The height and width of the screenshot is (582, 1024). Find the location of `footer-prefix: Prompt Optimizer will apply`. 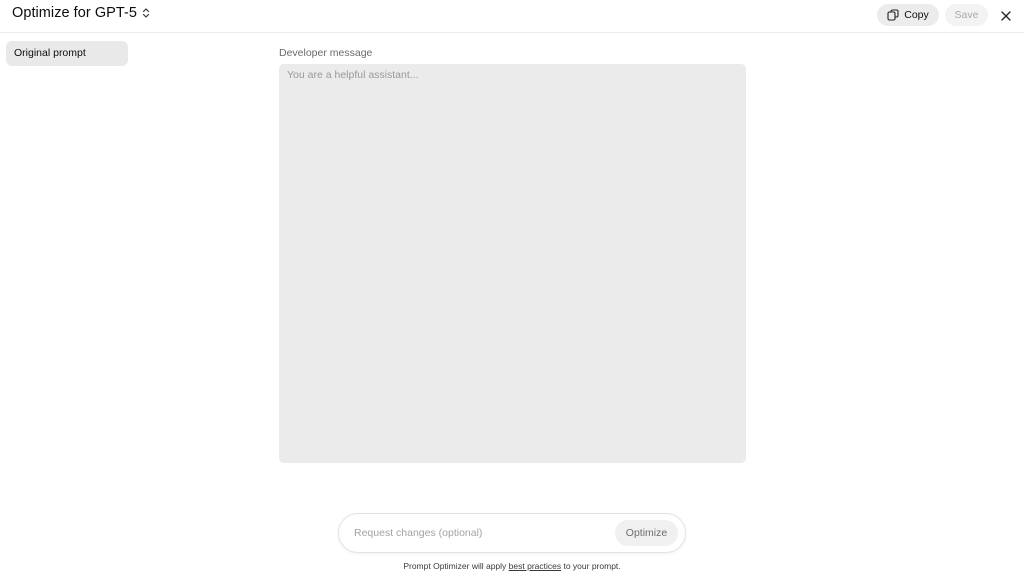

footer-prefix: Prompt Optimizer will apply is located at coordinates (456, 566).